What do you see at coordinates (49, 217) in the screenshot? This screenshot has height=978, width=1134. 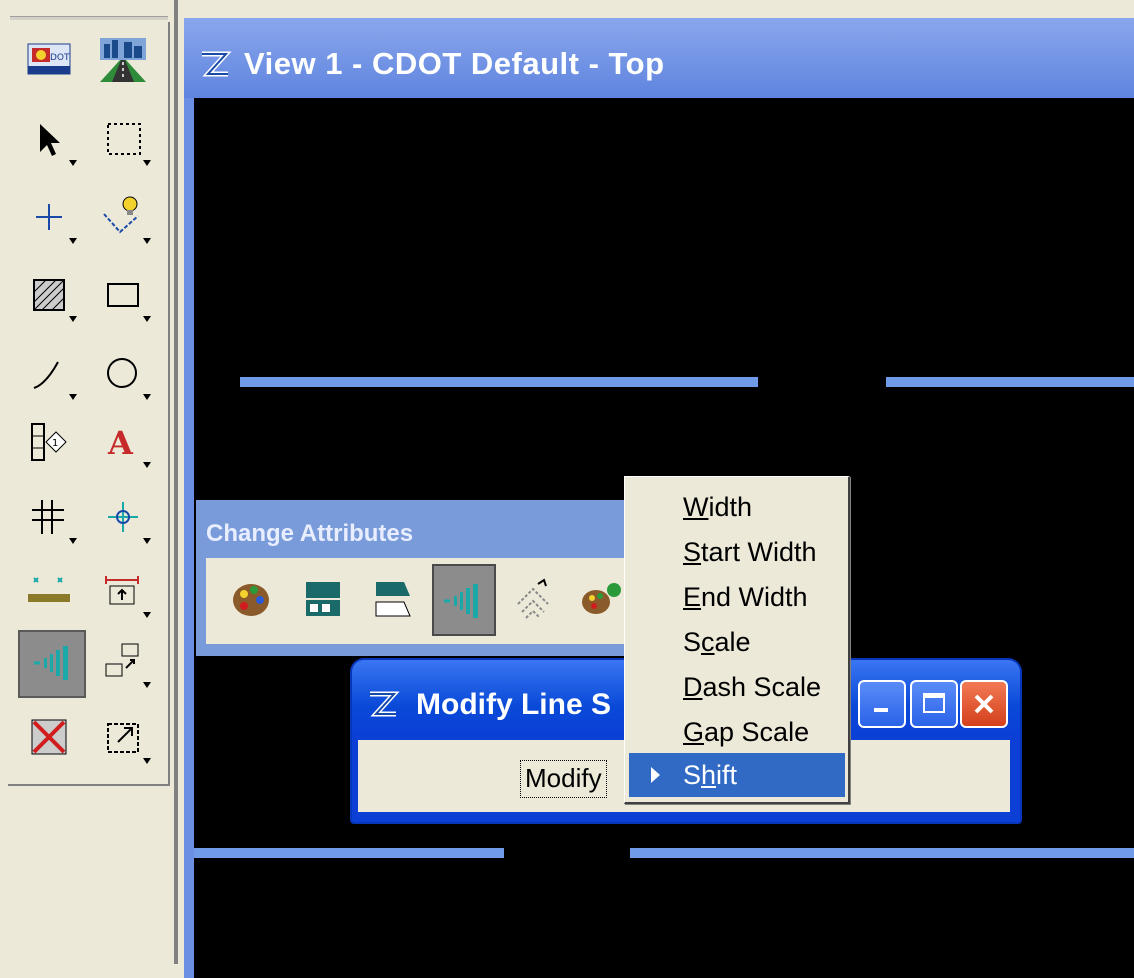 I see `point-icon` at bounding box center [49, 217].